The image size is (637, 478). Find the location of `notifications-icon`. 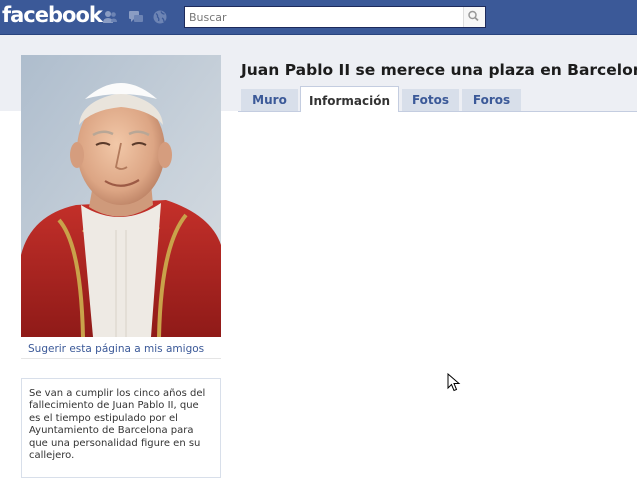

notifications-icon is located at coordinates (160, 17).